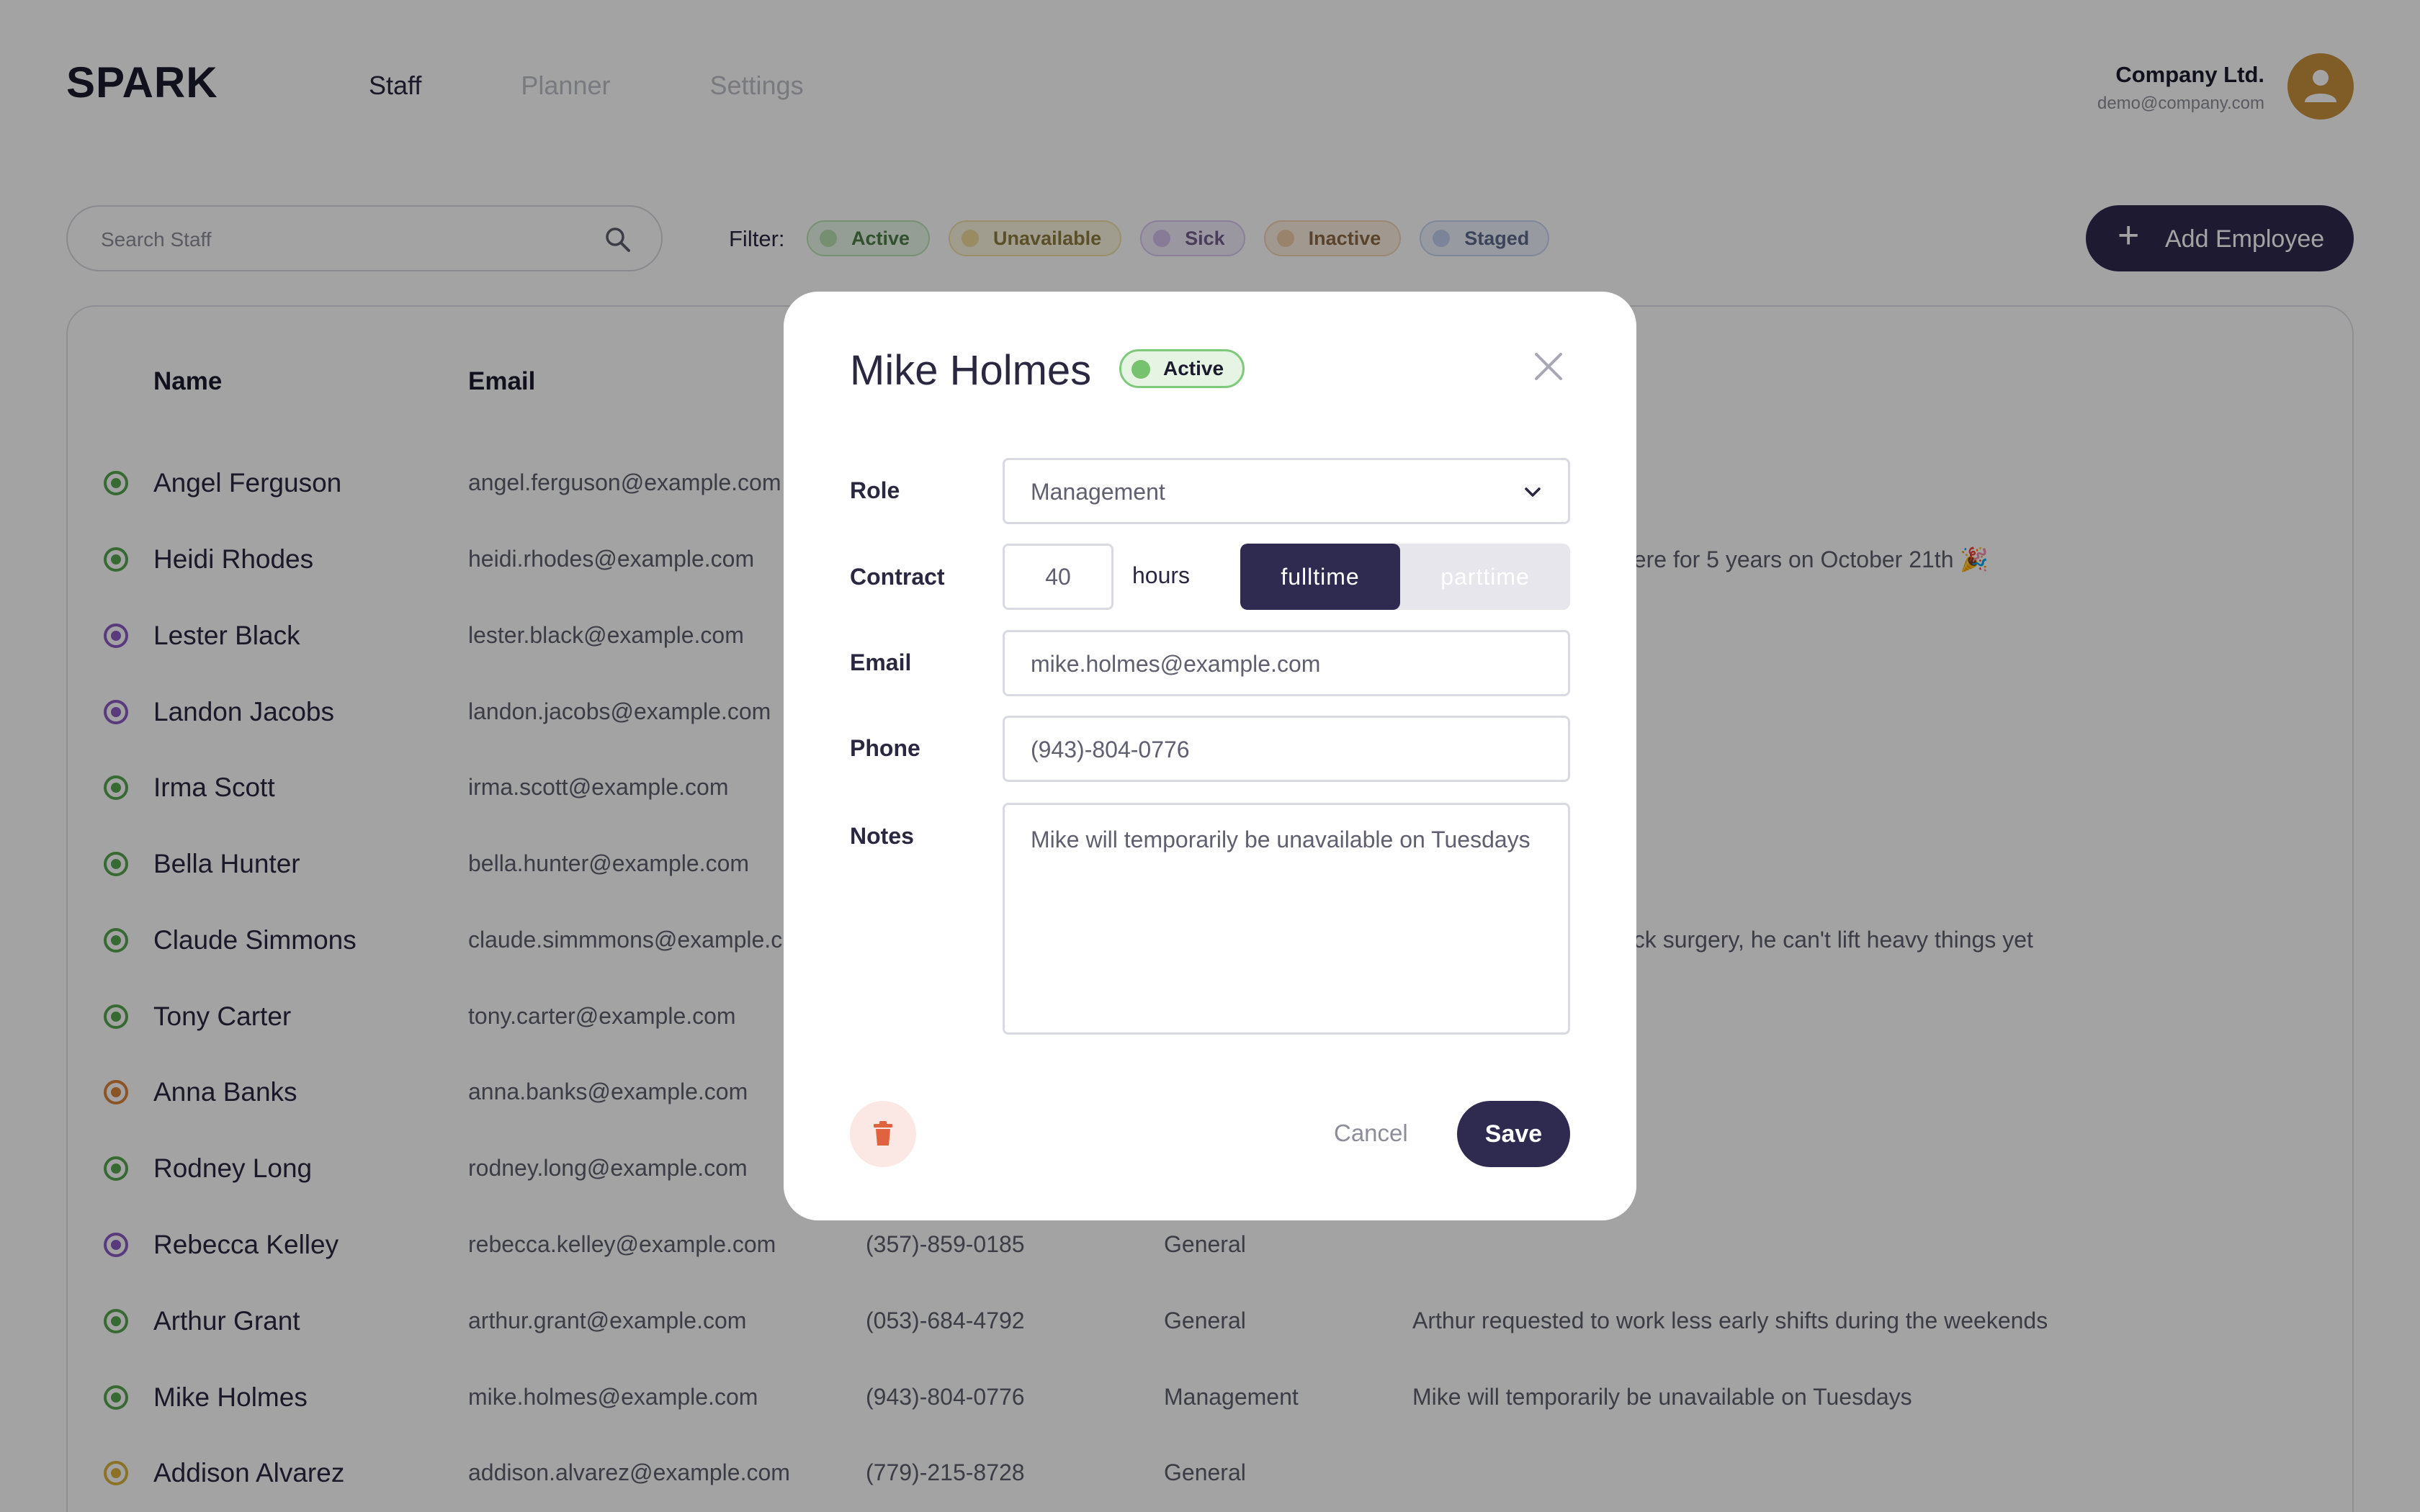  Describe the element at coordinates (971, 370) in the screenshot. I see `dialog-title: Mike Holmes` at that location.